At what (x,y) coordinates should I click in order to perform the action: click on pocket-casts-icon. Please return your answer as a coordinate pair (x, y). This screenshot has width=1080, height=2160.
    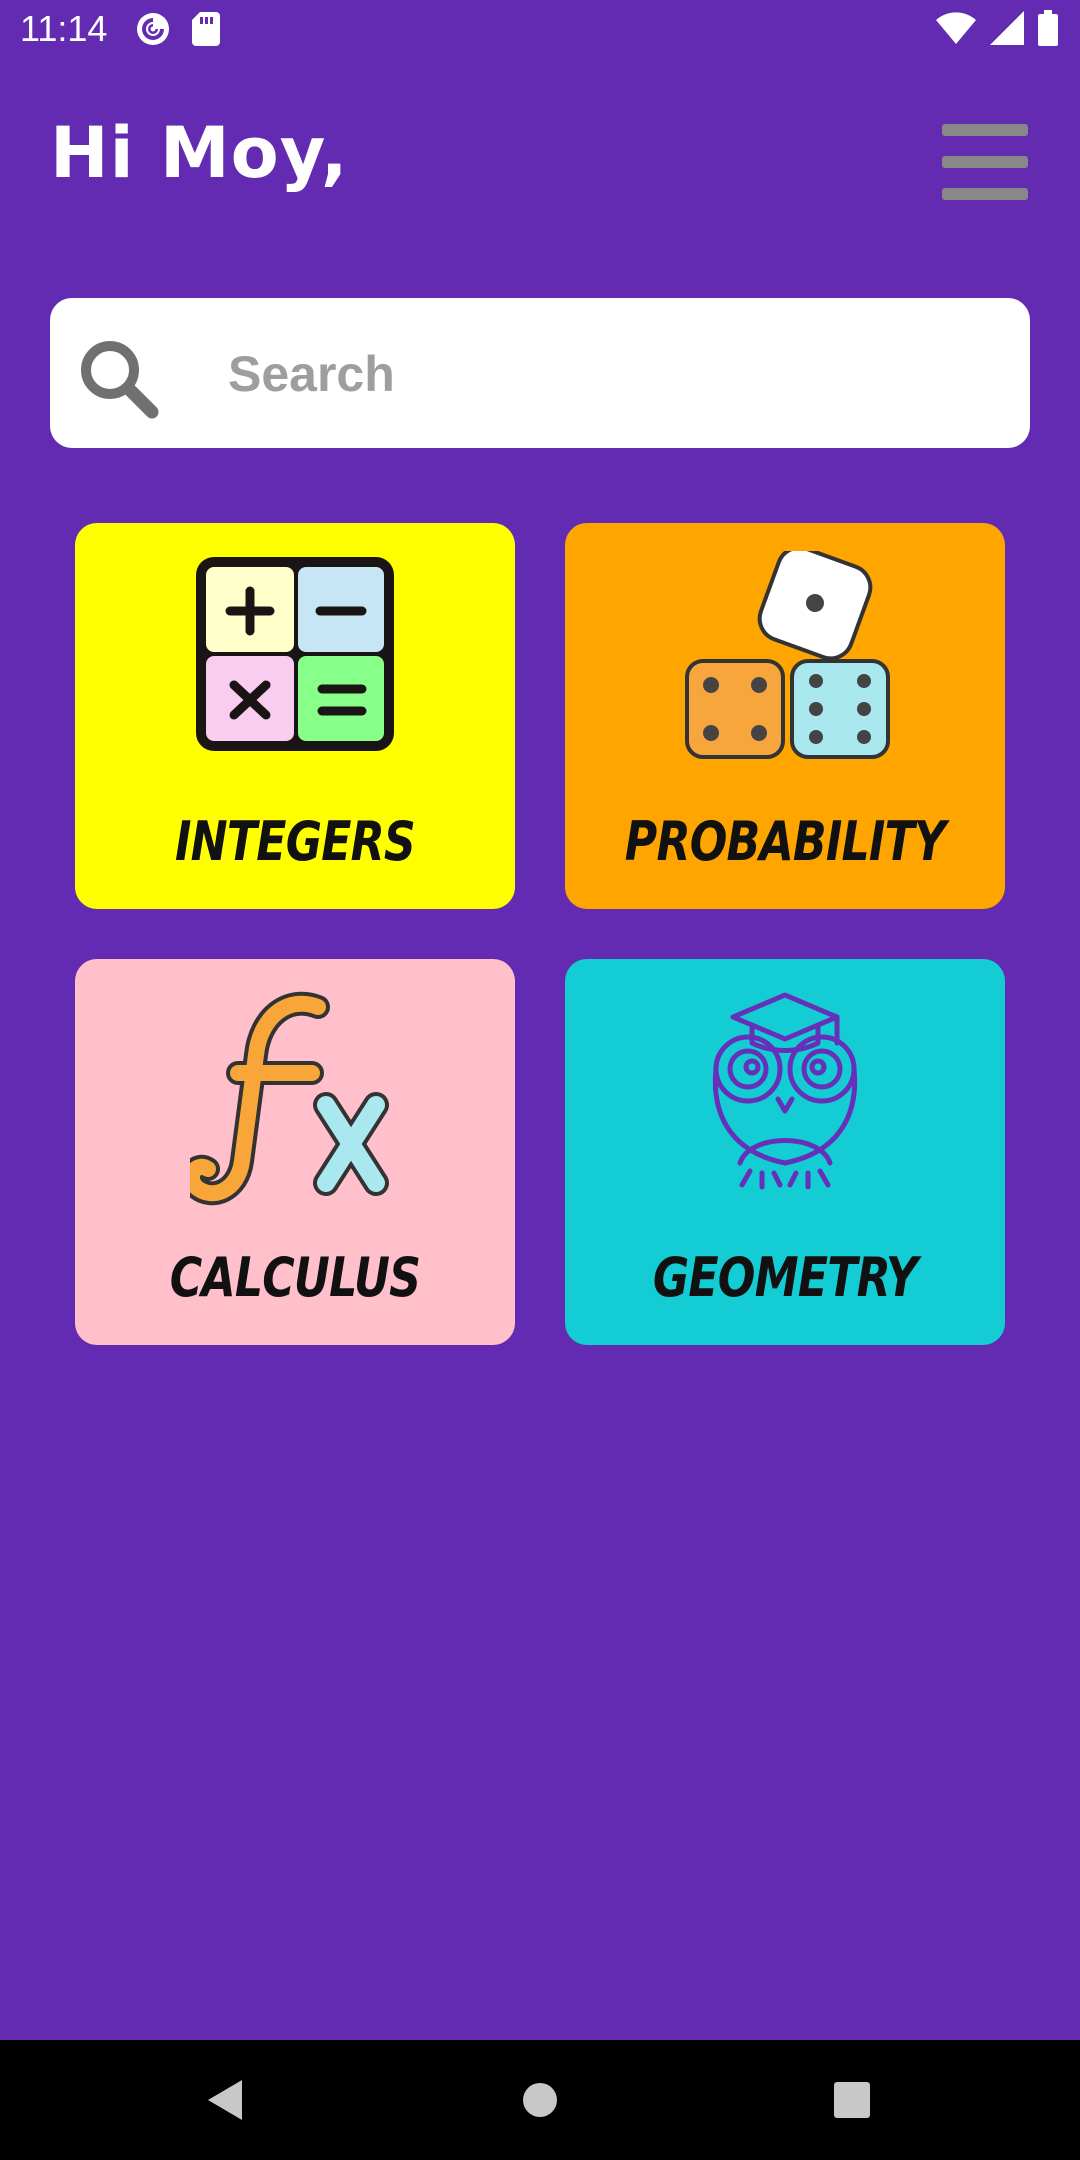
    Looking at the image, I should click on (153, 31).